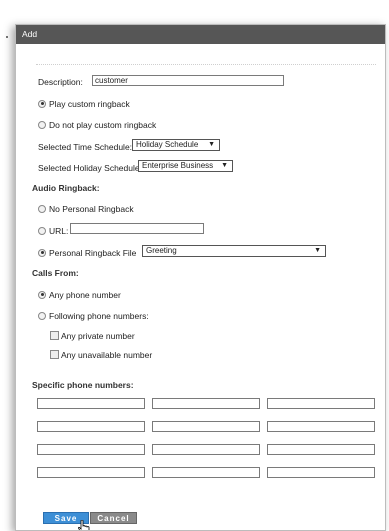  What do you see at coordinates (42, 315) in the screenshot?
I see `following-numbers-radio` at bounding box center [42, 315].